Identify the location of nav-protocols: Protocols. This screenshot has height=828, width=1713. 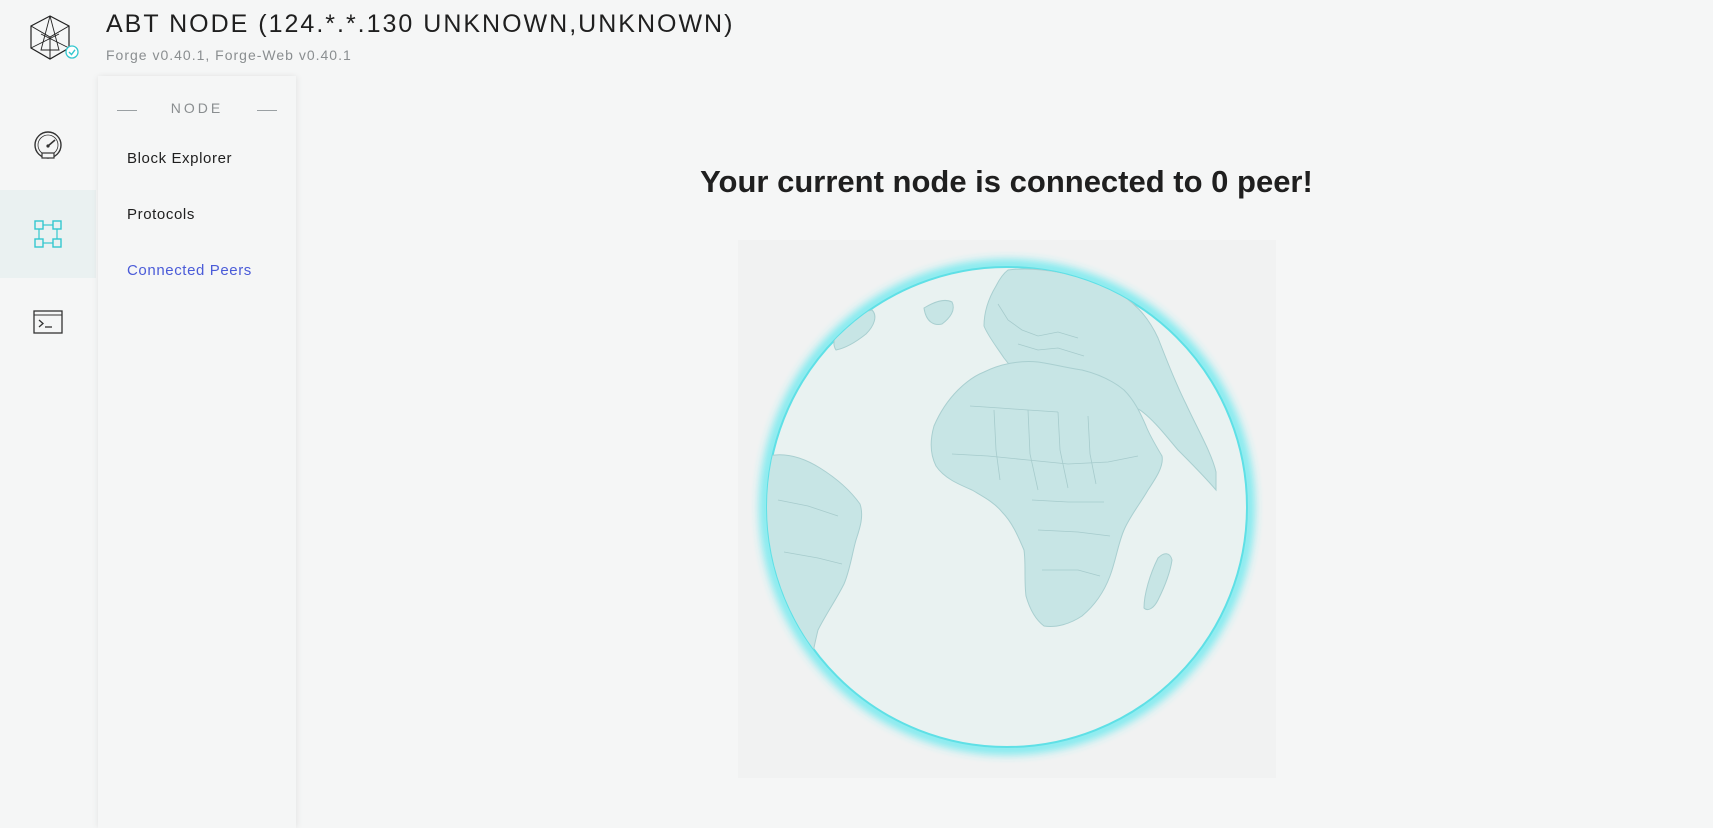
(161, 214).